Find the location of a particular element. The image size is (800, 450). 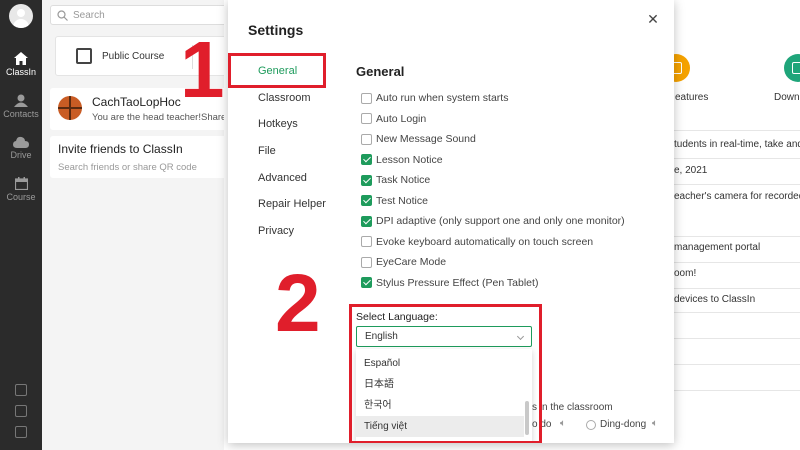

highlight-box-language is located at coordinates (445, 373).